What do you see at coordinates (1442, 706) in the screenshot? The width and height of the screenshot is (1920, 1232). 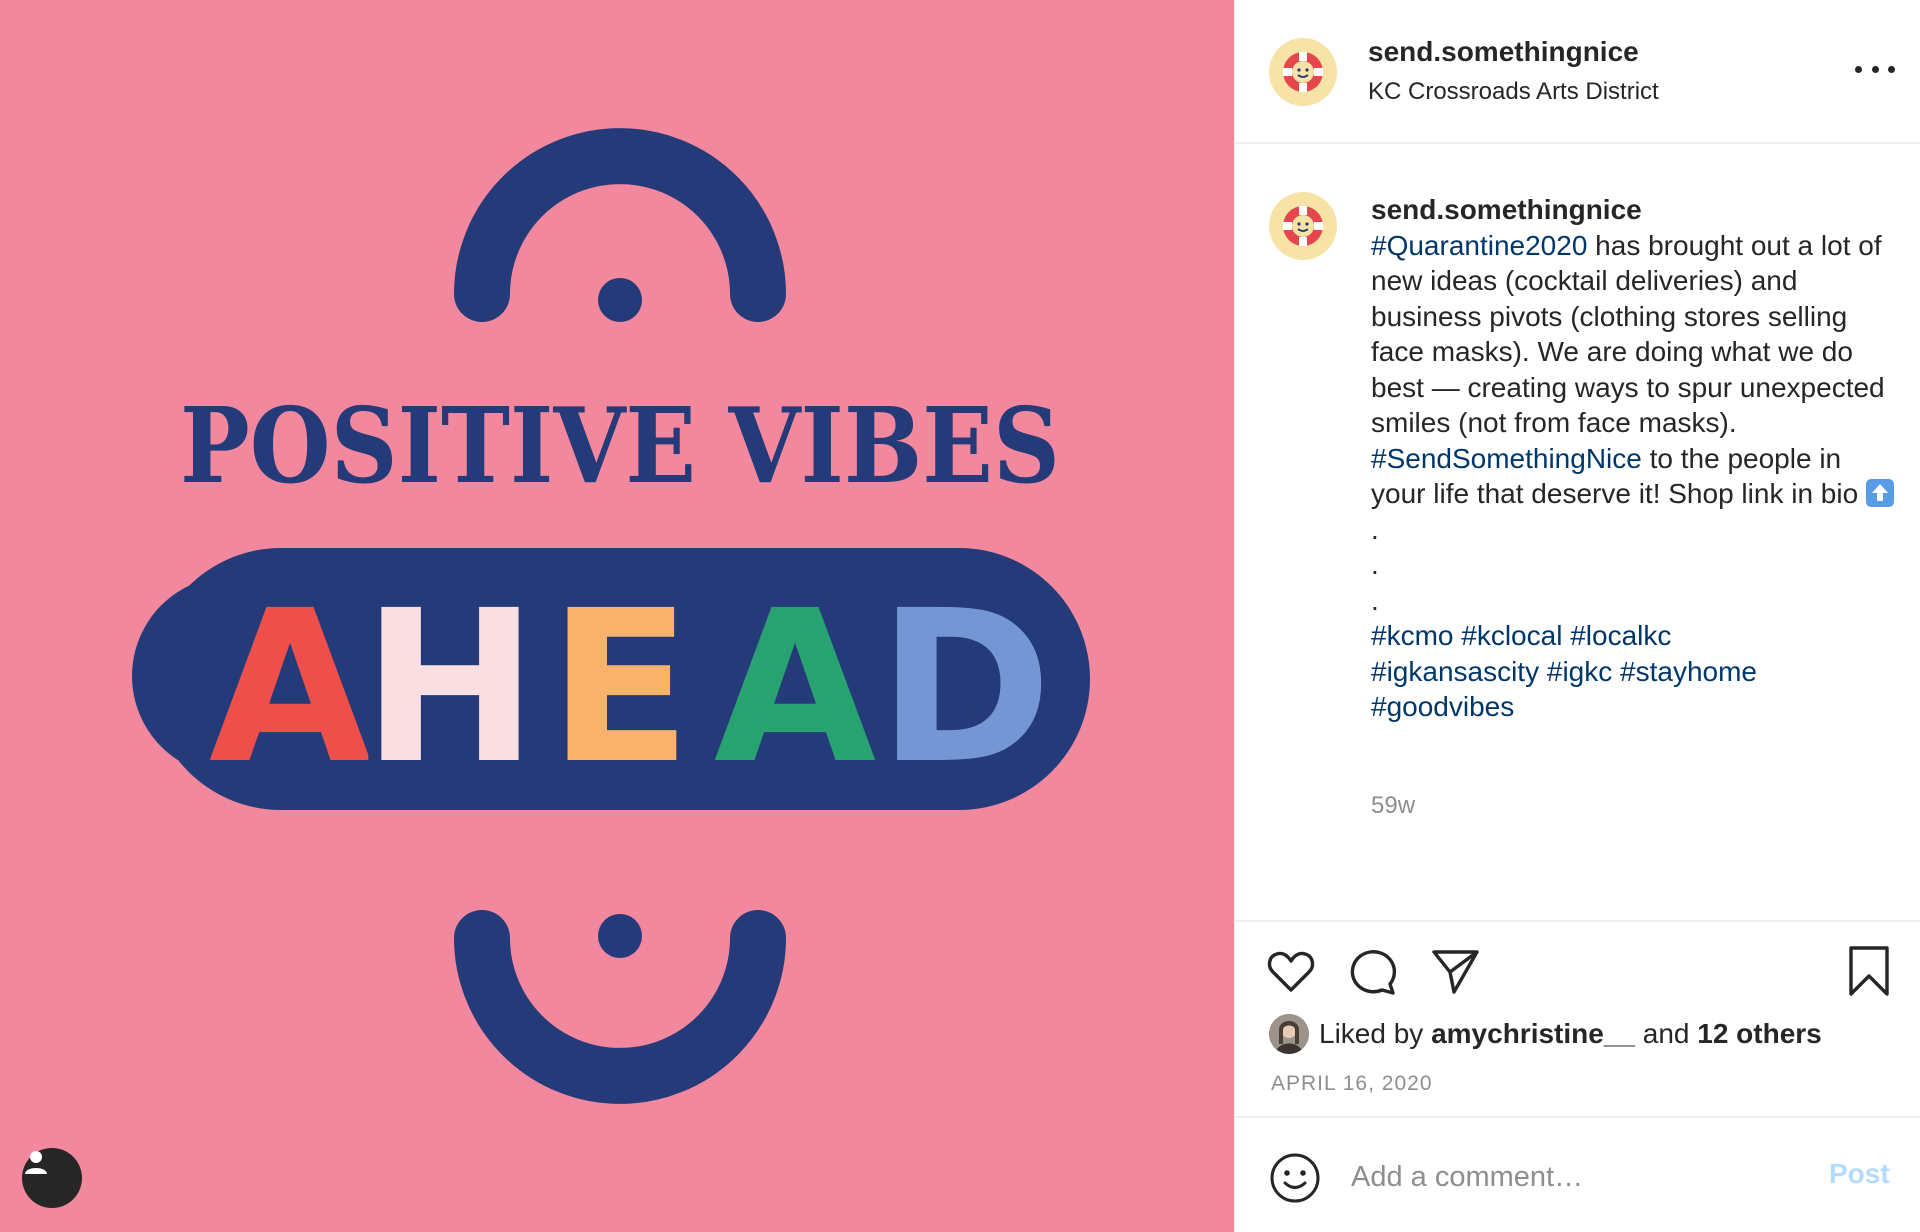 I see `hashtag-link: #goodvibes` at bounding box center [1442, 706].